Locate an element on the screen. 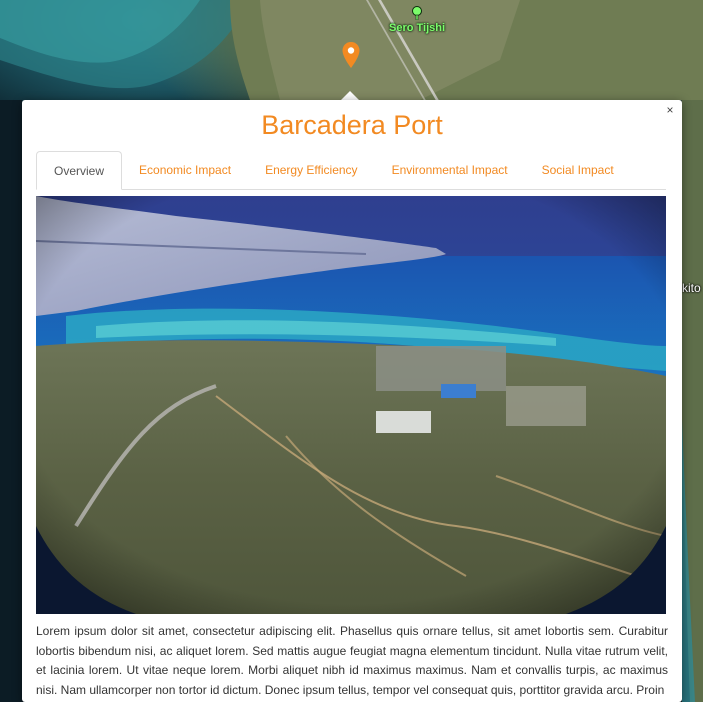 This screenshot has width=703, height=702. map-place-label: kito is located at coordinates (691, 288).